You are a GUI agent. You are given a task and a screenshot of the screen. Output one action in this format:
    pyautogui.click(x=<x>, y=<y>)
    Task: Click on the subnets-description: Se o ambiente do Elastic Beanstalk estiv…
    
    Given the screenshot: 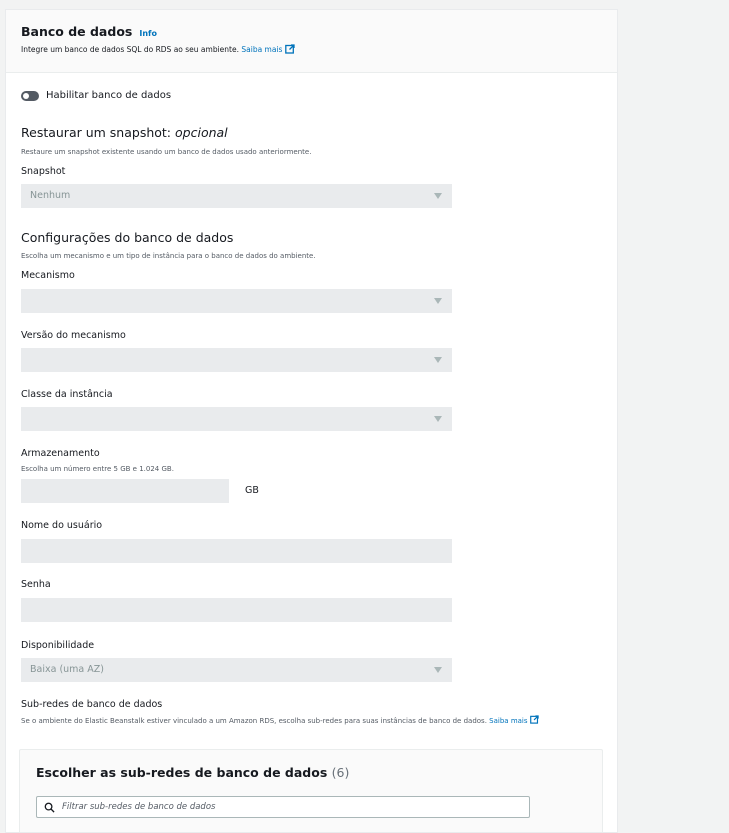 What is the action you would take?
    pyautogui.click(x=313, y=720)
    